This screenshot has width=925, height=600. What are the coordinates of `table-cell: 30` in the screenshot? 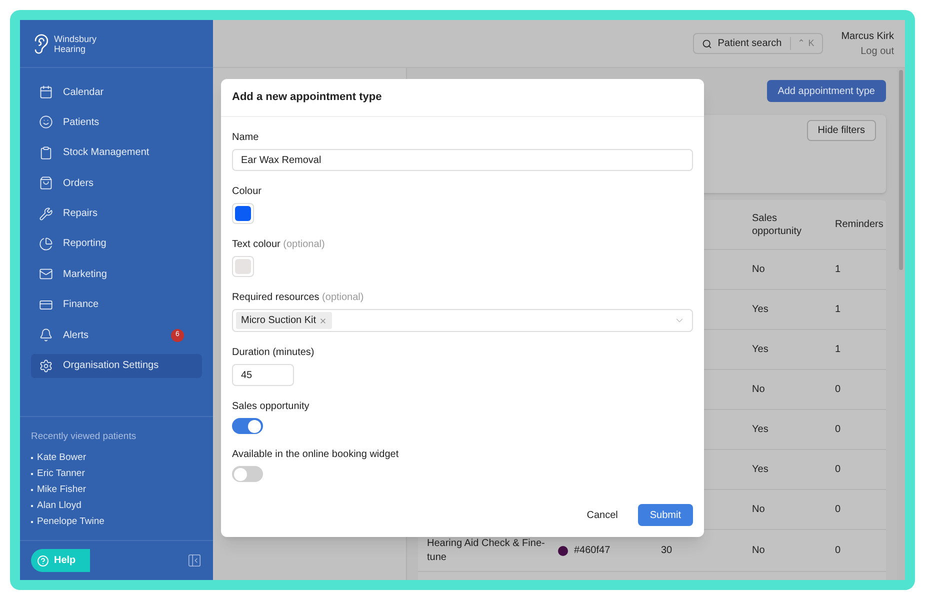 It's located at (666, 550).